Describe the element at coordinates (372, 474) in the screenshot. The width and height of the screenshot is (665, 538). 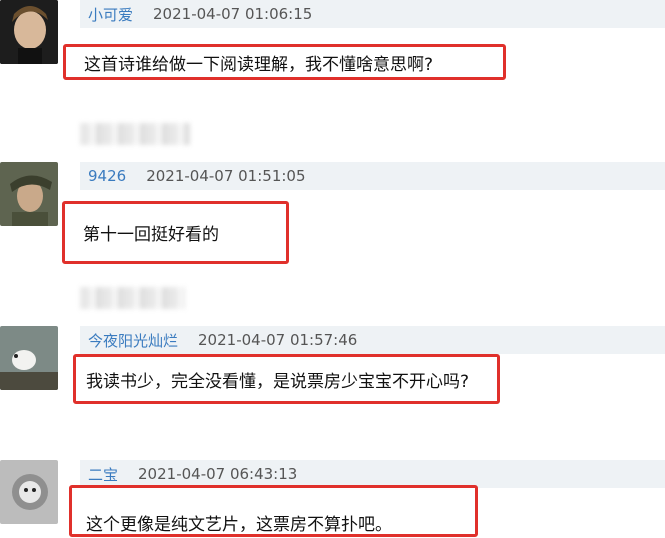
I see `comment-meta: 二宝 2021-04-07 06:43:13` at that location.